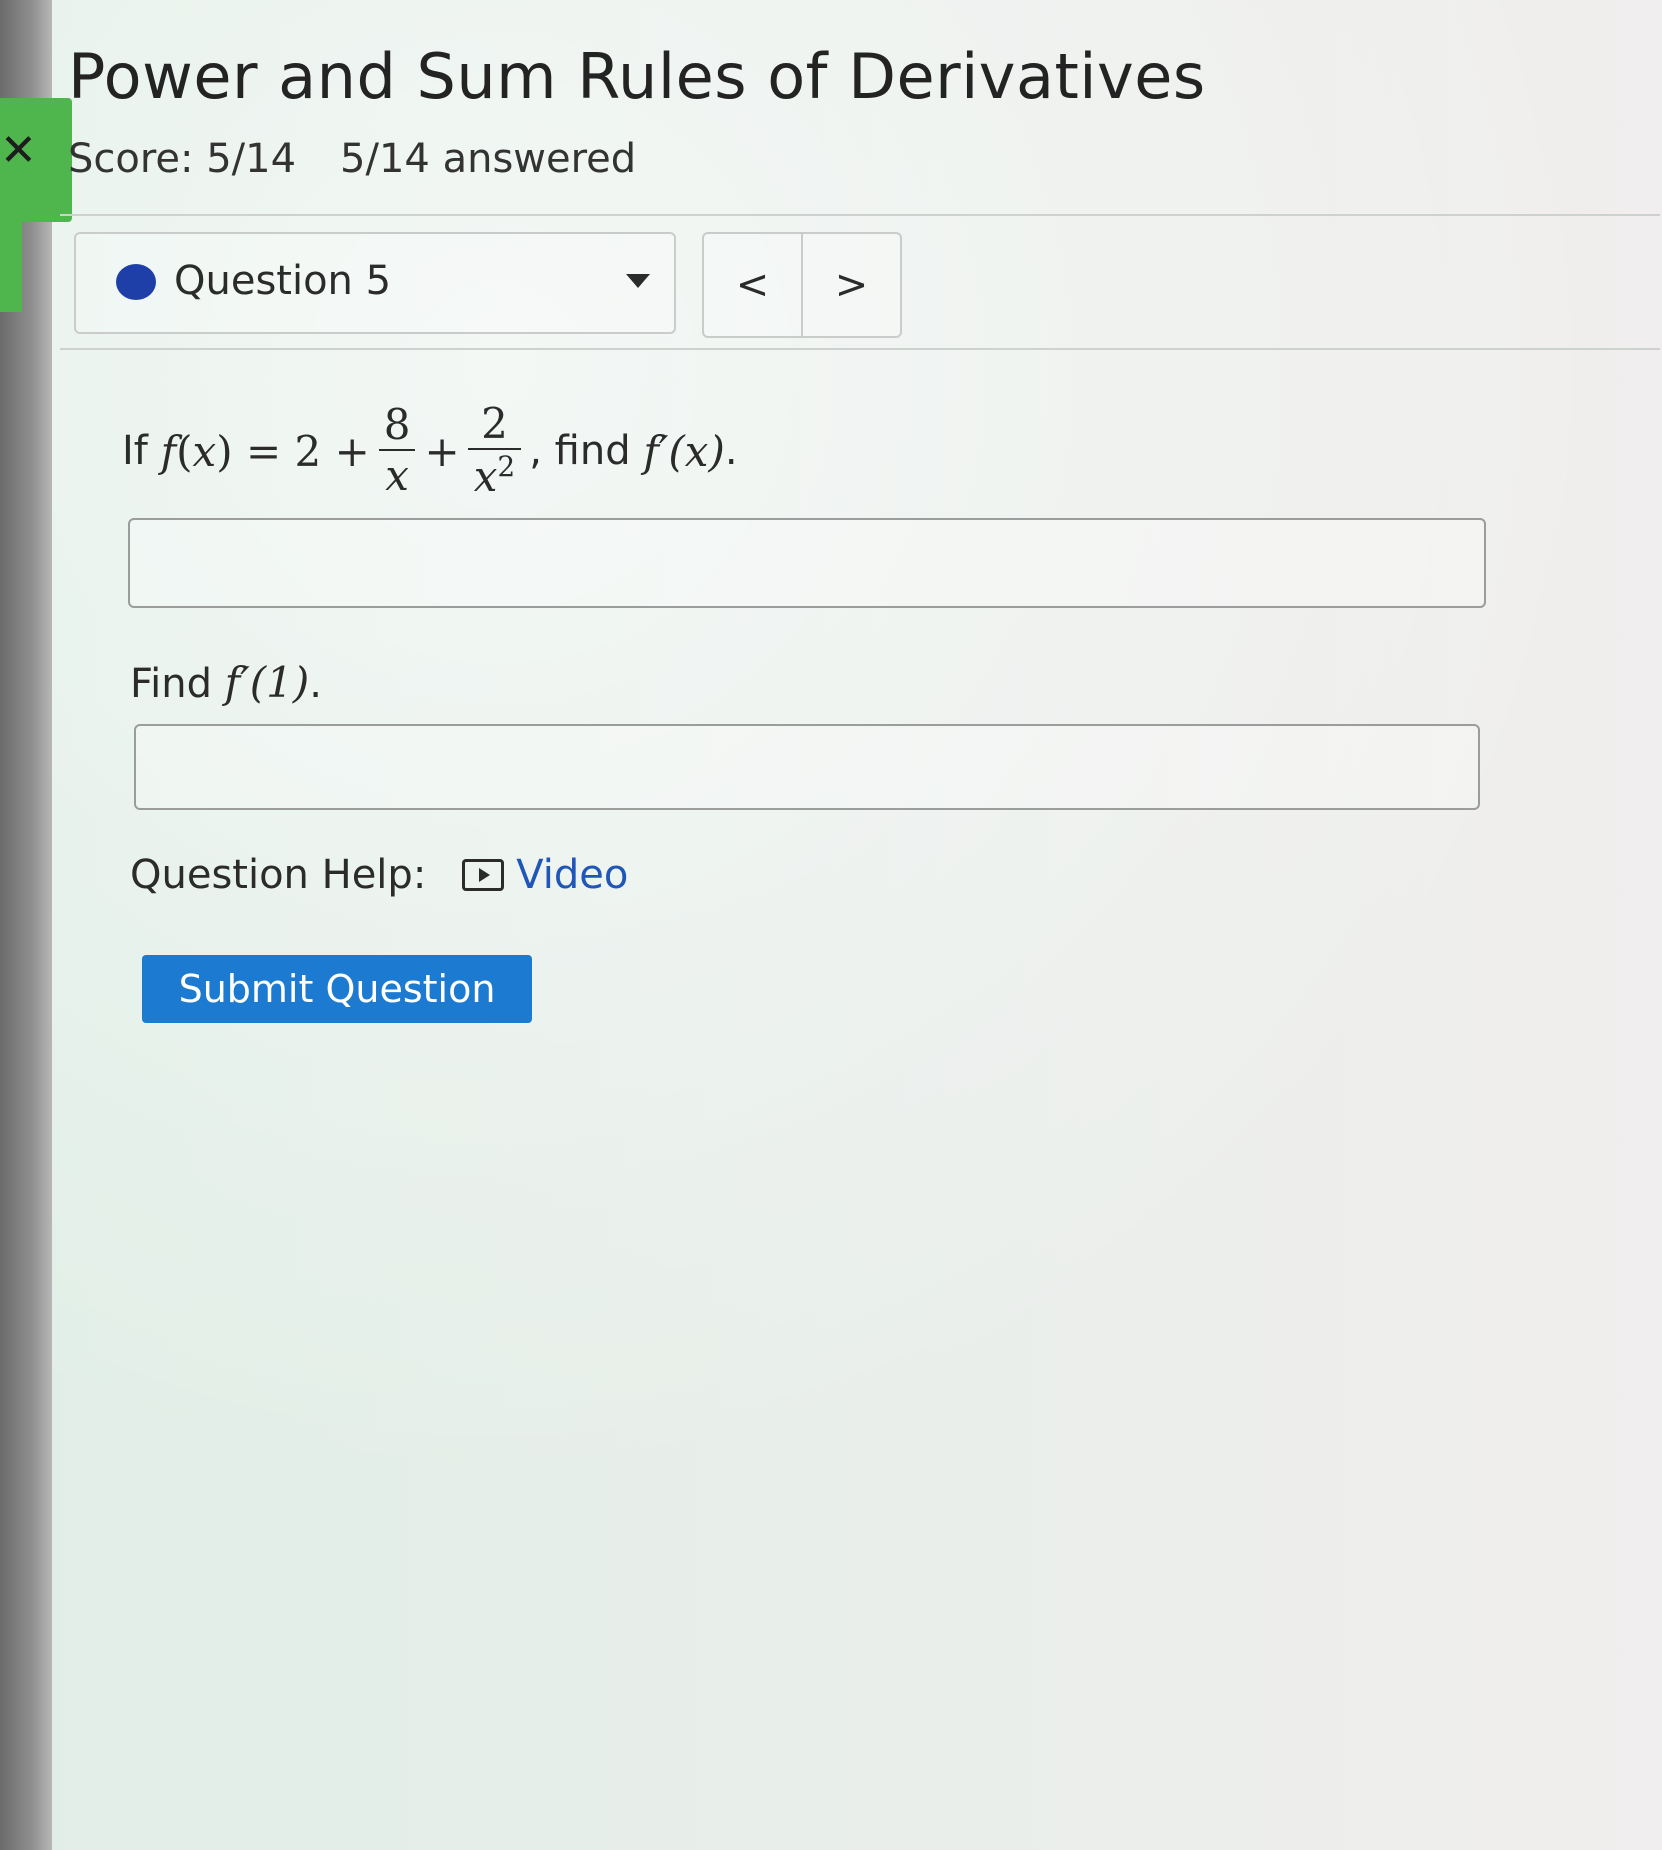 This screenshot has width=1662, height=1850. I want to click on plus-sign: +, so click(442, 451).